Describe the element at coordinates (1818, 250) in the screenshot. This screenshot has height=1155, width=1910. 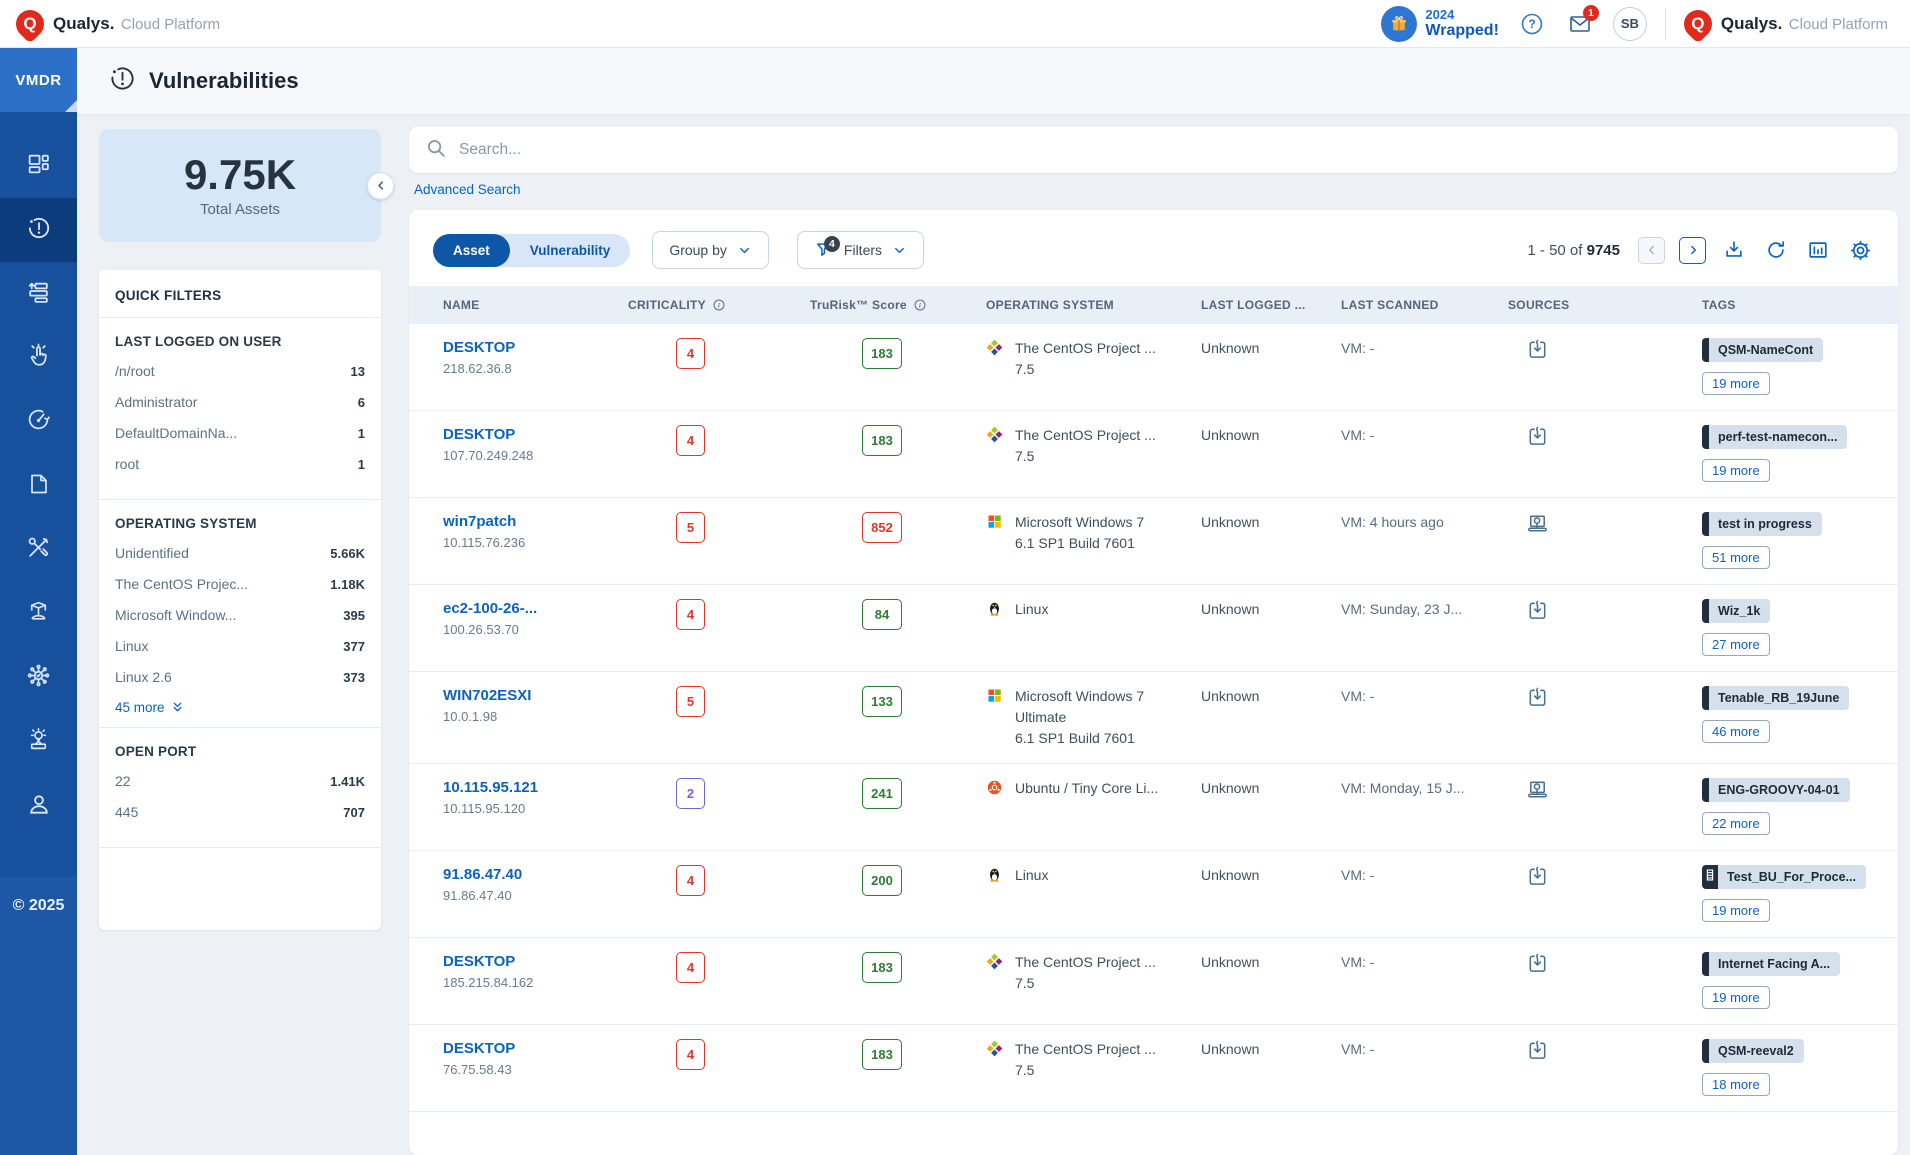
I see `chart-view-icon` at that location.